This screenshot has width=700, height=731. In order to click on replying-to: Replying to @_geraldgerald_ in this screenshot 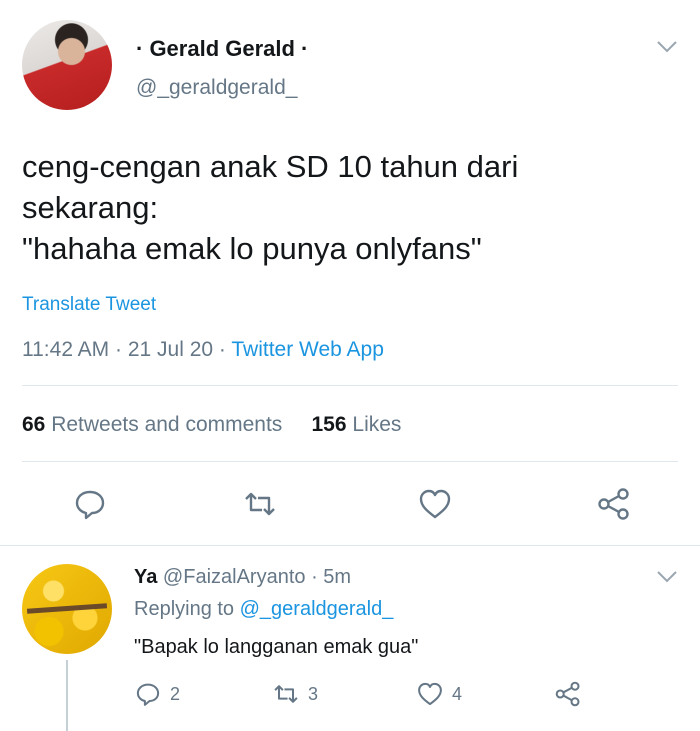, I will do `click(263, 609)`.